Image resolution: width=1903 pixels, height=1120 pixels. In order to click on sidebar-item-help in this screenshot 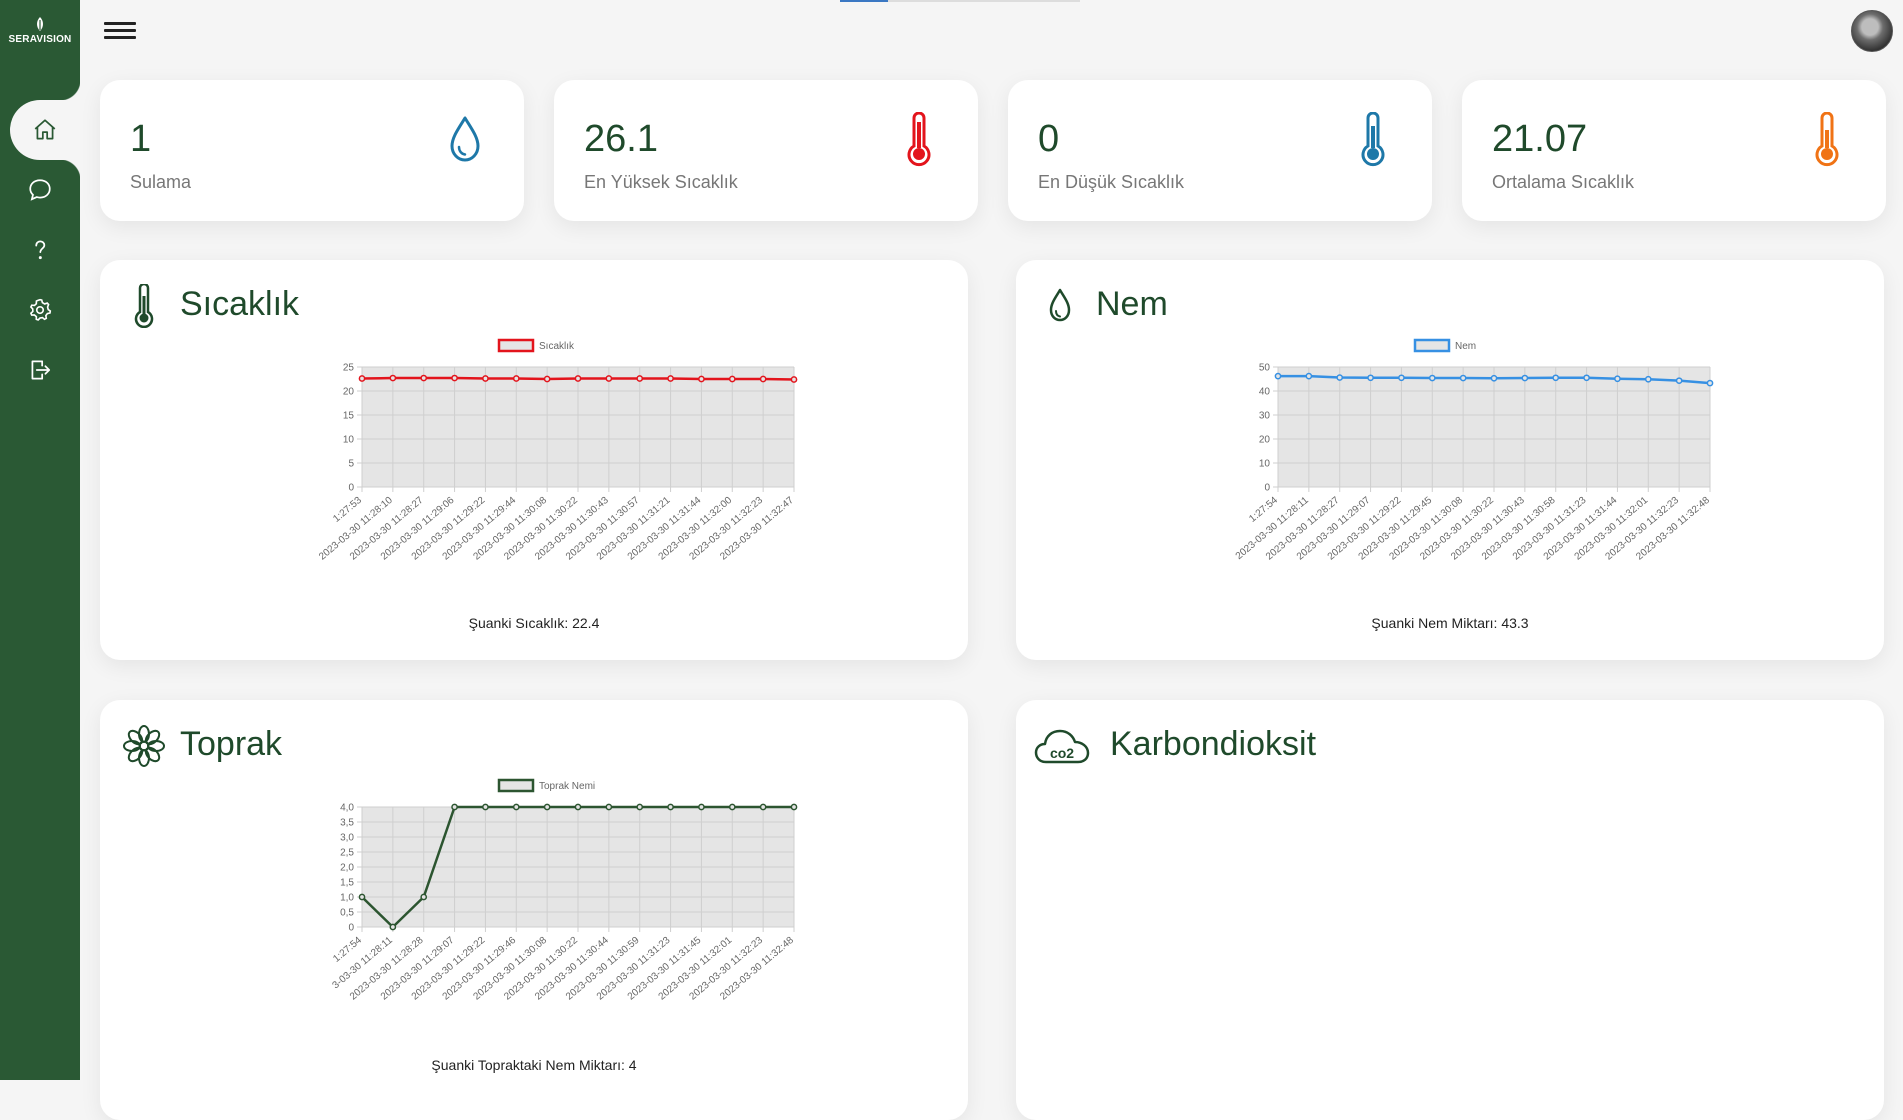, I will do `click(40, 250)`.